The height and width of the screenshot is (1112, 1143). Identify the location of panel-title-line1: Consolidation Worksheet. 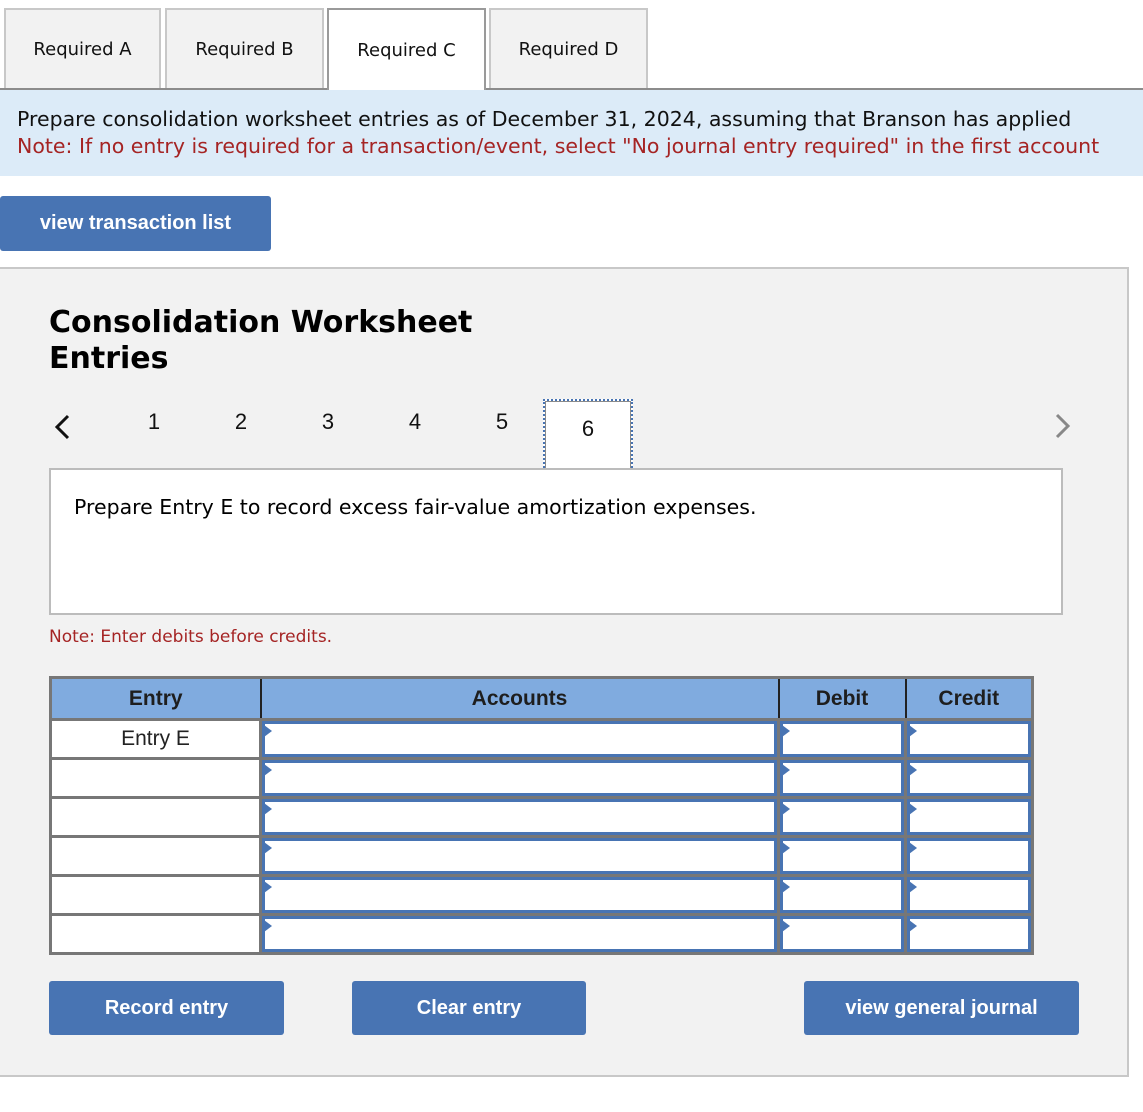
(261, 322).